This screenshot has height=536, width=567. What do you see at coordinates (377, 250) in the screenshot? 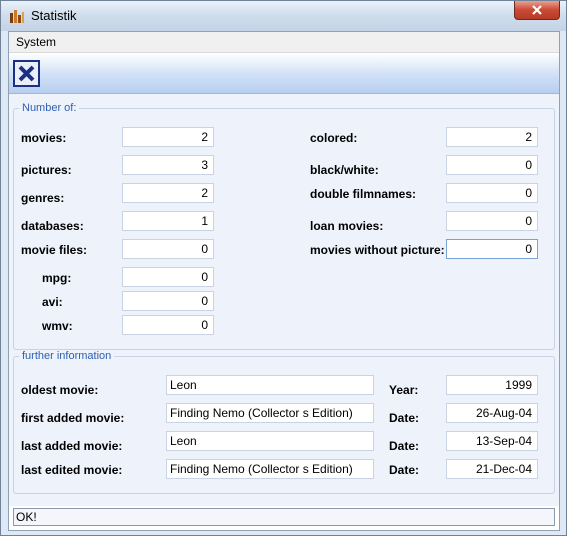
I see `movies-without-picture-label: movies without picture:` at bounding box center [377, 250].